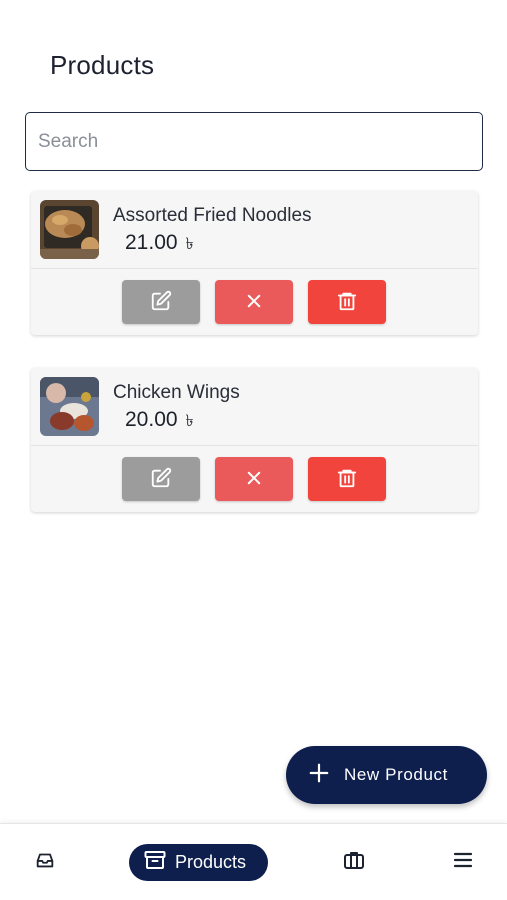  I want to click on product-price: 21.00 ৳, so click(159, 244).